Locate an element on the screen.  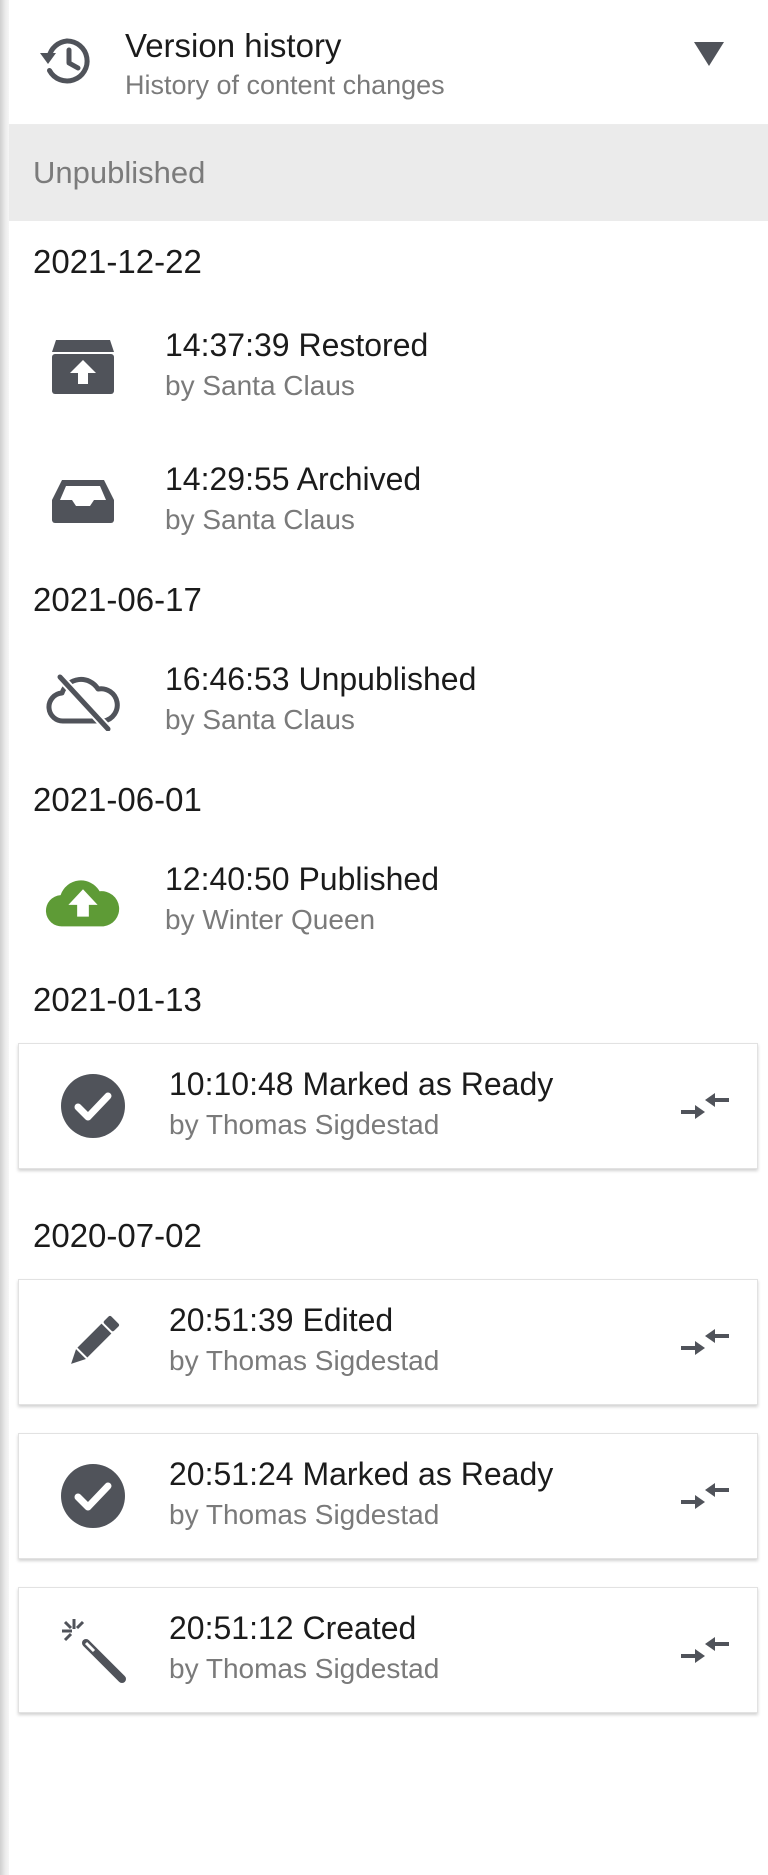
history-entry: 12:40:50 Published by Winter Queen is located at coordinates (388, 908).